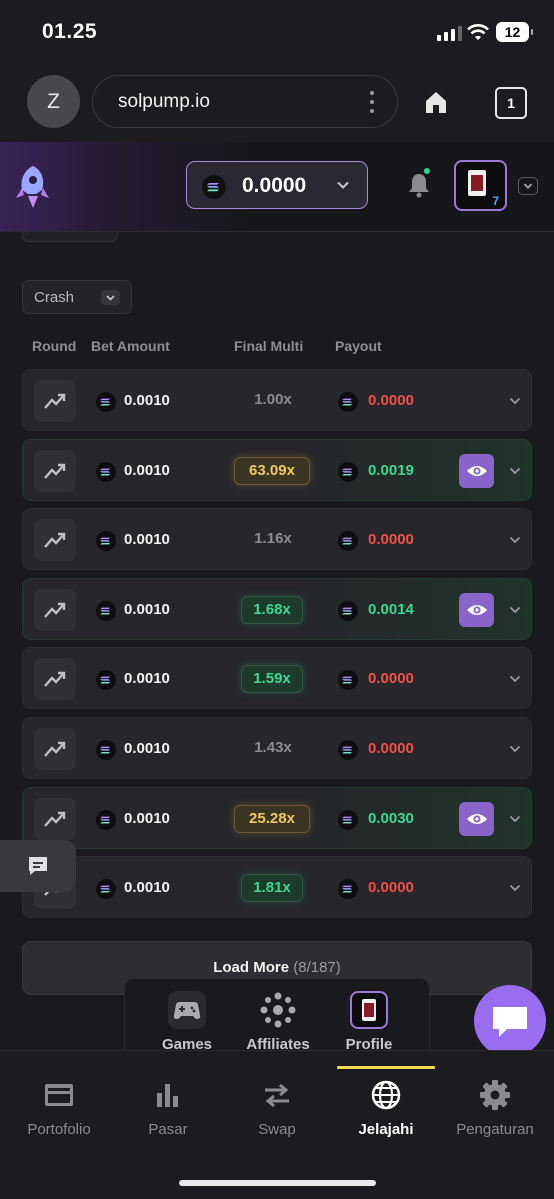 The image size is (554, 1199). Describe the element at coordinates (372, 102) in the screenshot. I see `more-options-icon` at that location.